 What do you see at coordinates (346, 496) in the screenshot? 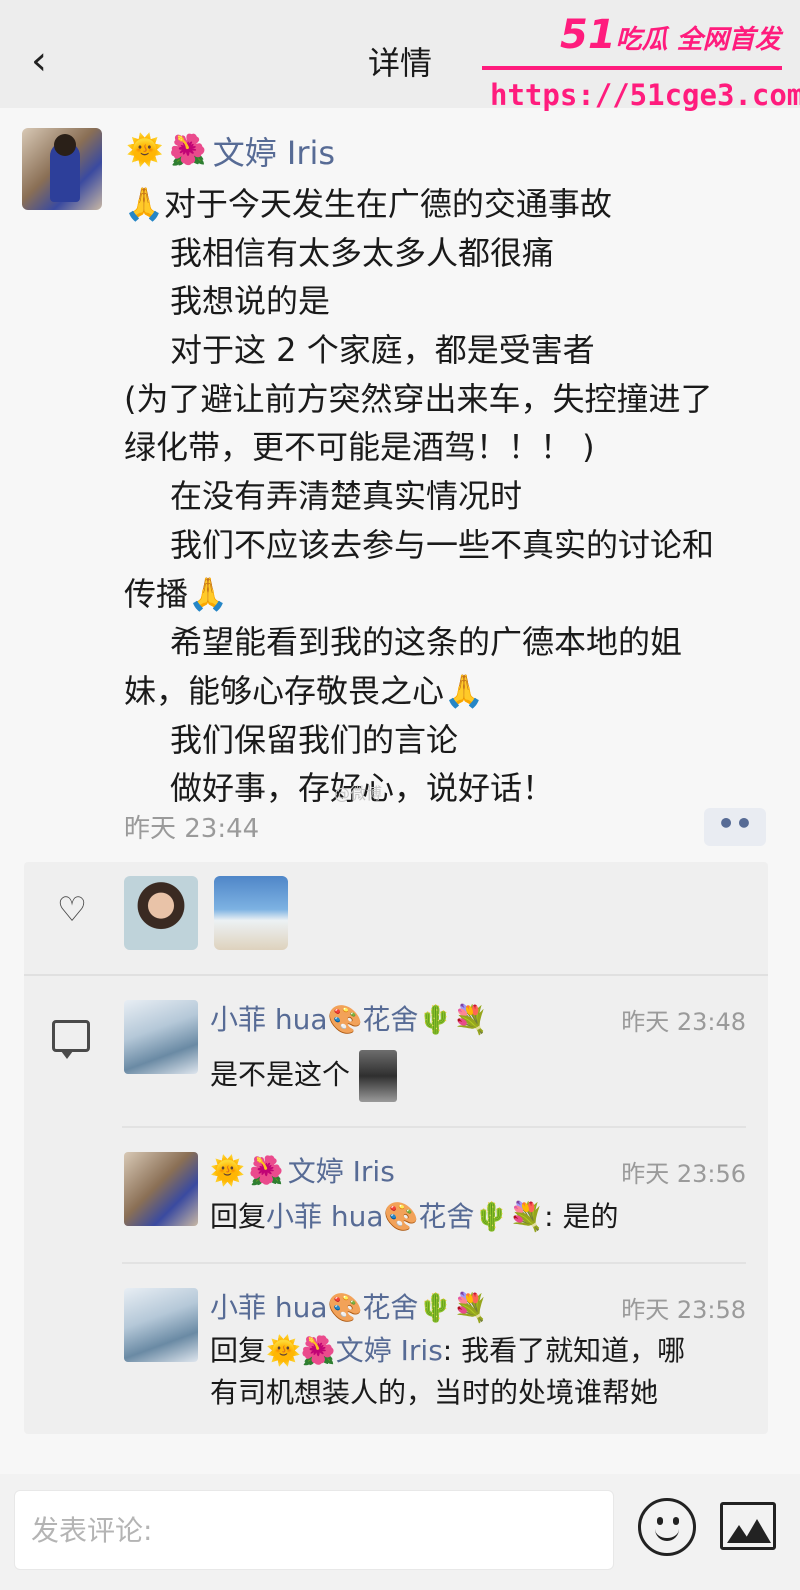
I see `post-line: 在没有弄清楚真实情况时` at bounding box center [346, 496].